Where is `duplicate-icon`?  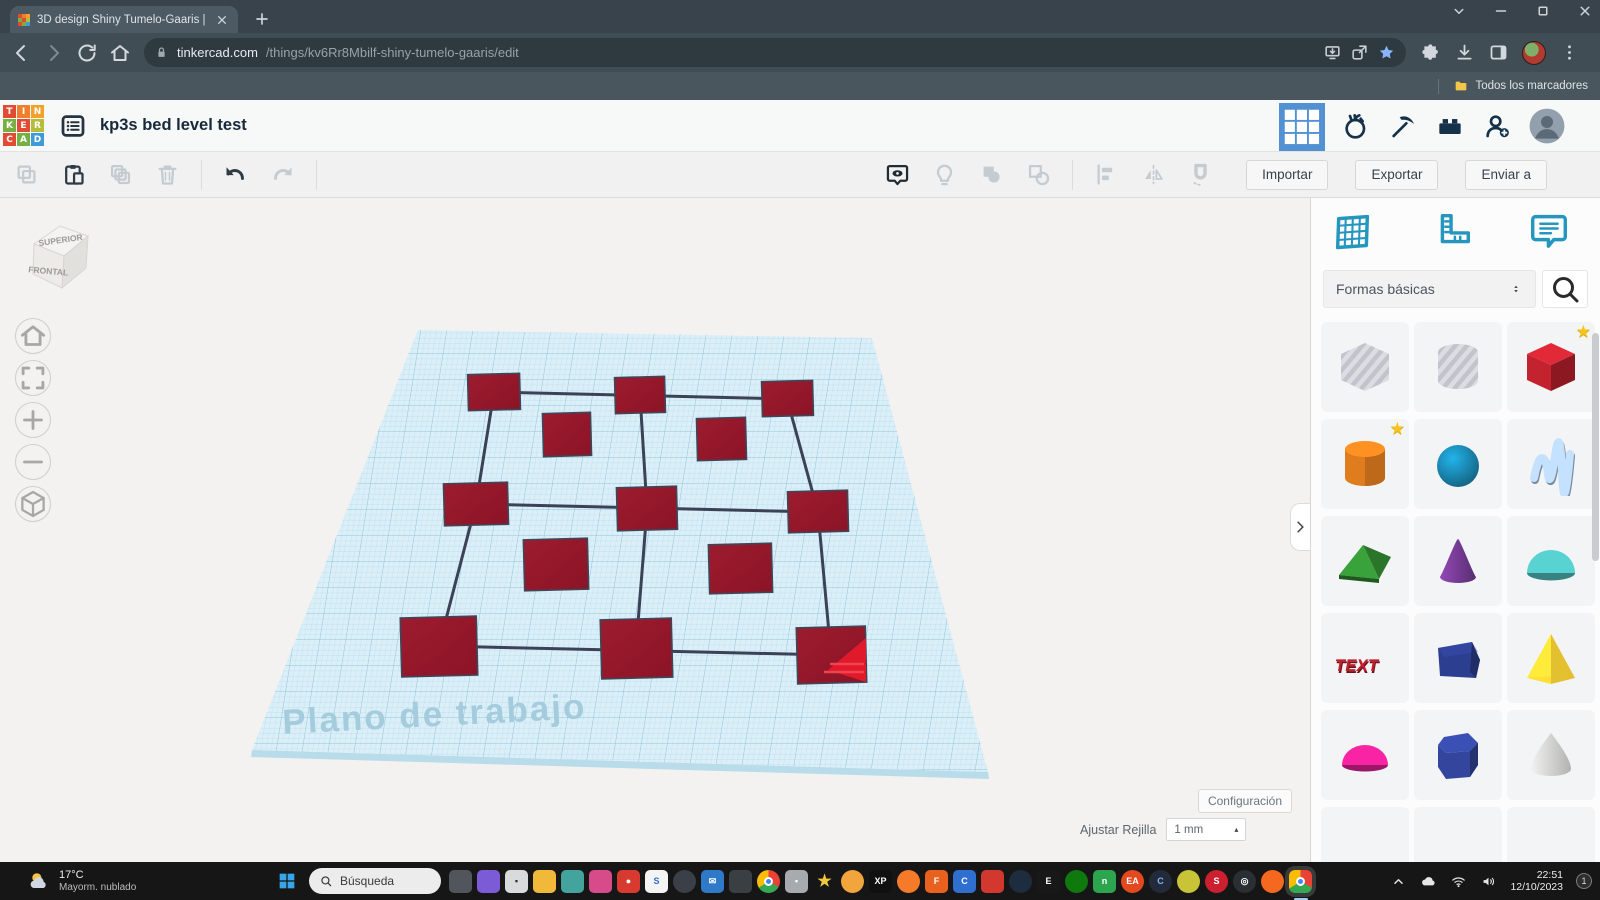 duplicate-icon is located at coordinates (120, 174).